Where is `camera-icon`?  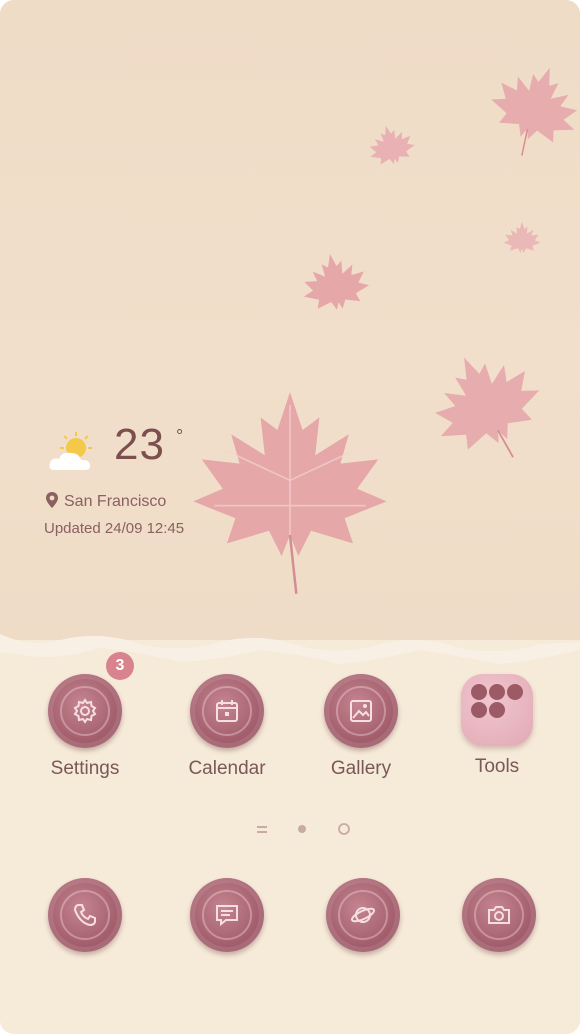
camera-icon is located at coordinates (499, 915).